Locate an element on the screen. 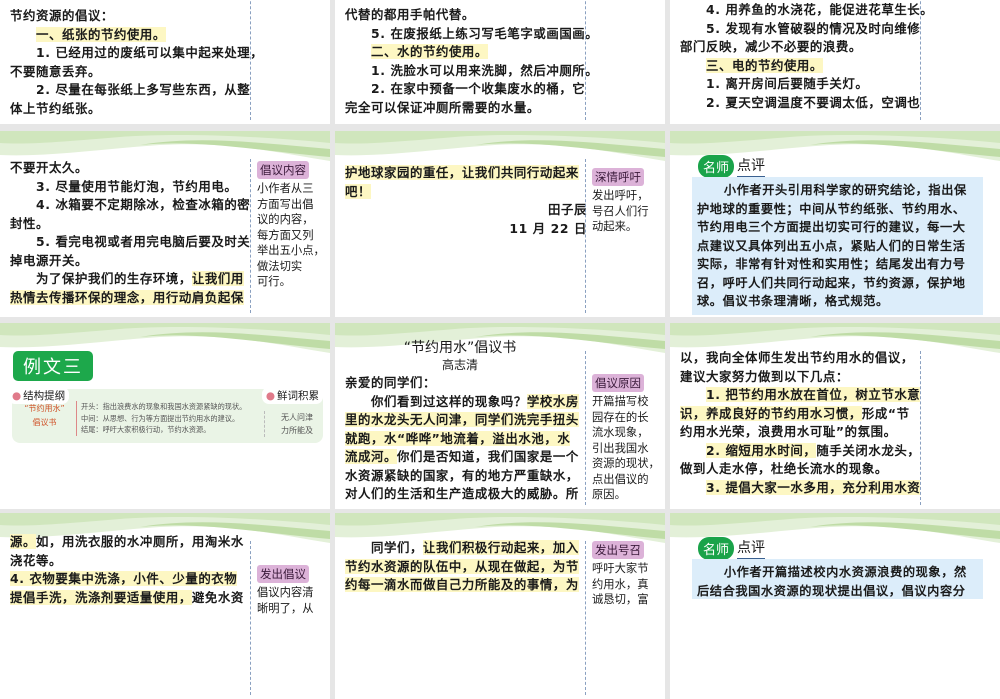  highlighted-text: 4. 衣物要集中洗涤，小件、少量的衣物 is located at coordinates (124, 578).